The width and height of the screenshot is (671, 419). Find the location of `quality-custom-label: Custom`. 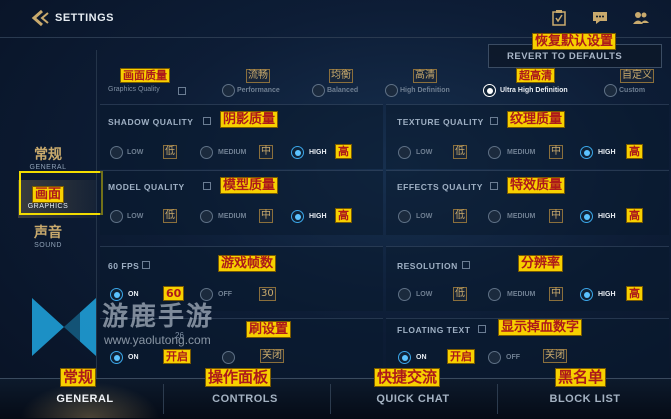

quality-custom-label: Custom is located at coordinates (632, 90).